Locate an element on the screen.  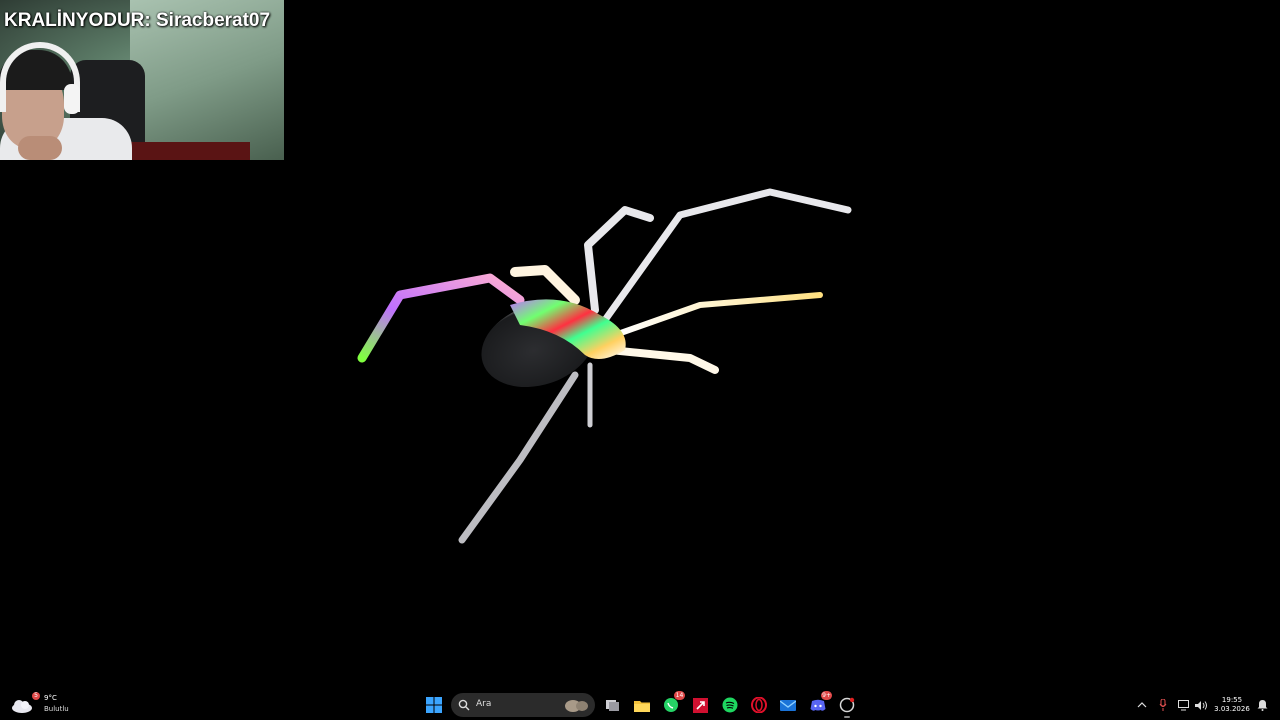
opera-icon is located at coordinates (759, 705).